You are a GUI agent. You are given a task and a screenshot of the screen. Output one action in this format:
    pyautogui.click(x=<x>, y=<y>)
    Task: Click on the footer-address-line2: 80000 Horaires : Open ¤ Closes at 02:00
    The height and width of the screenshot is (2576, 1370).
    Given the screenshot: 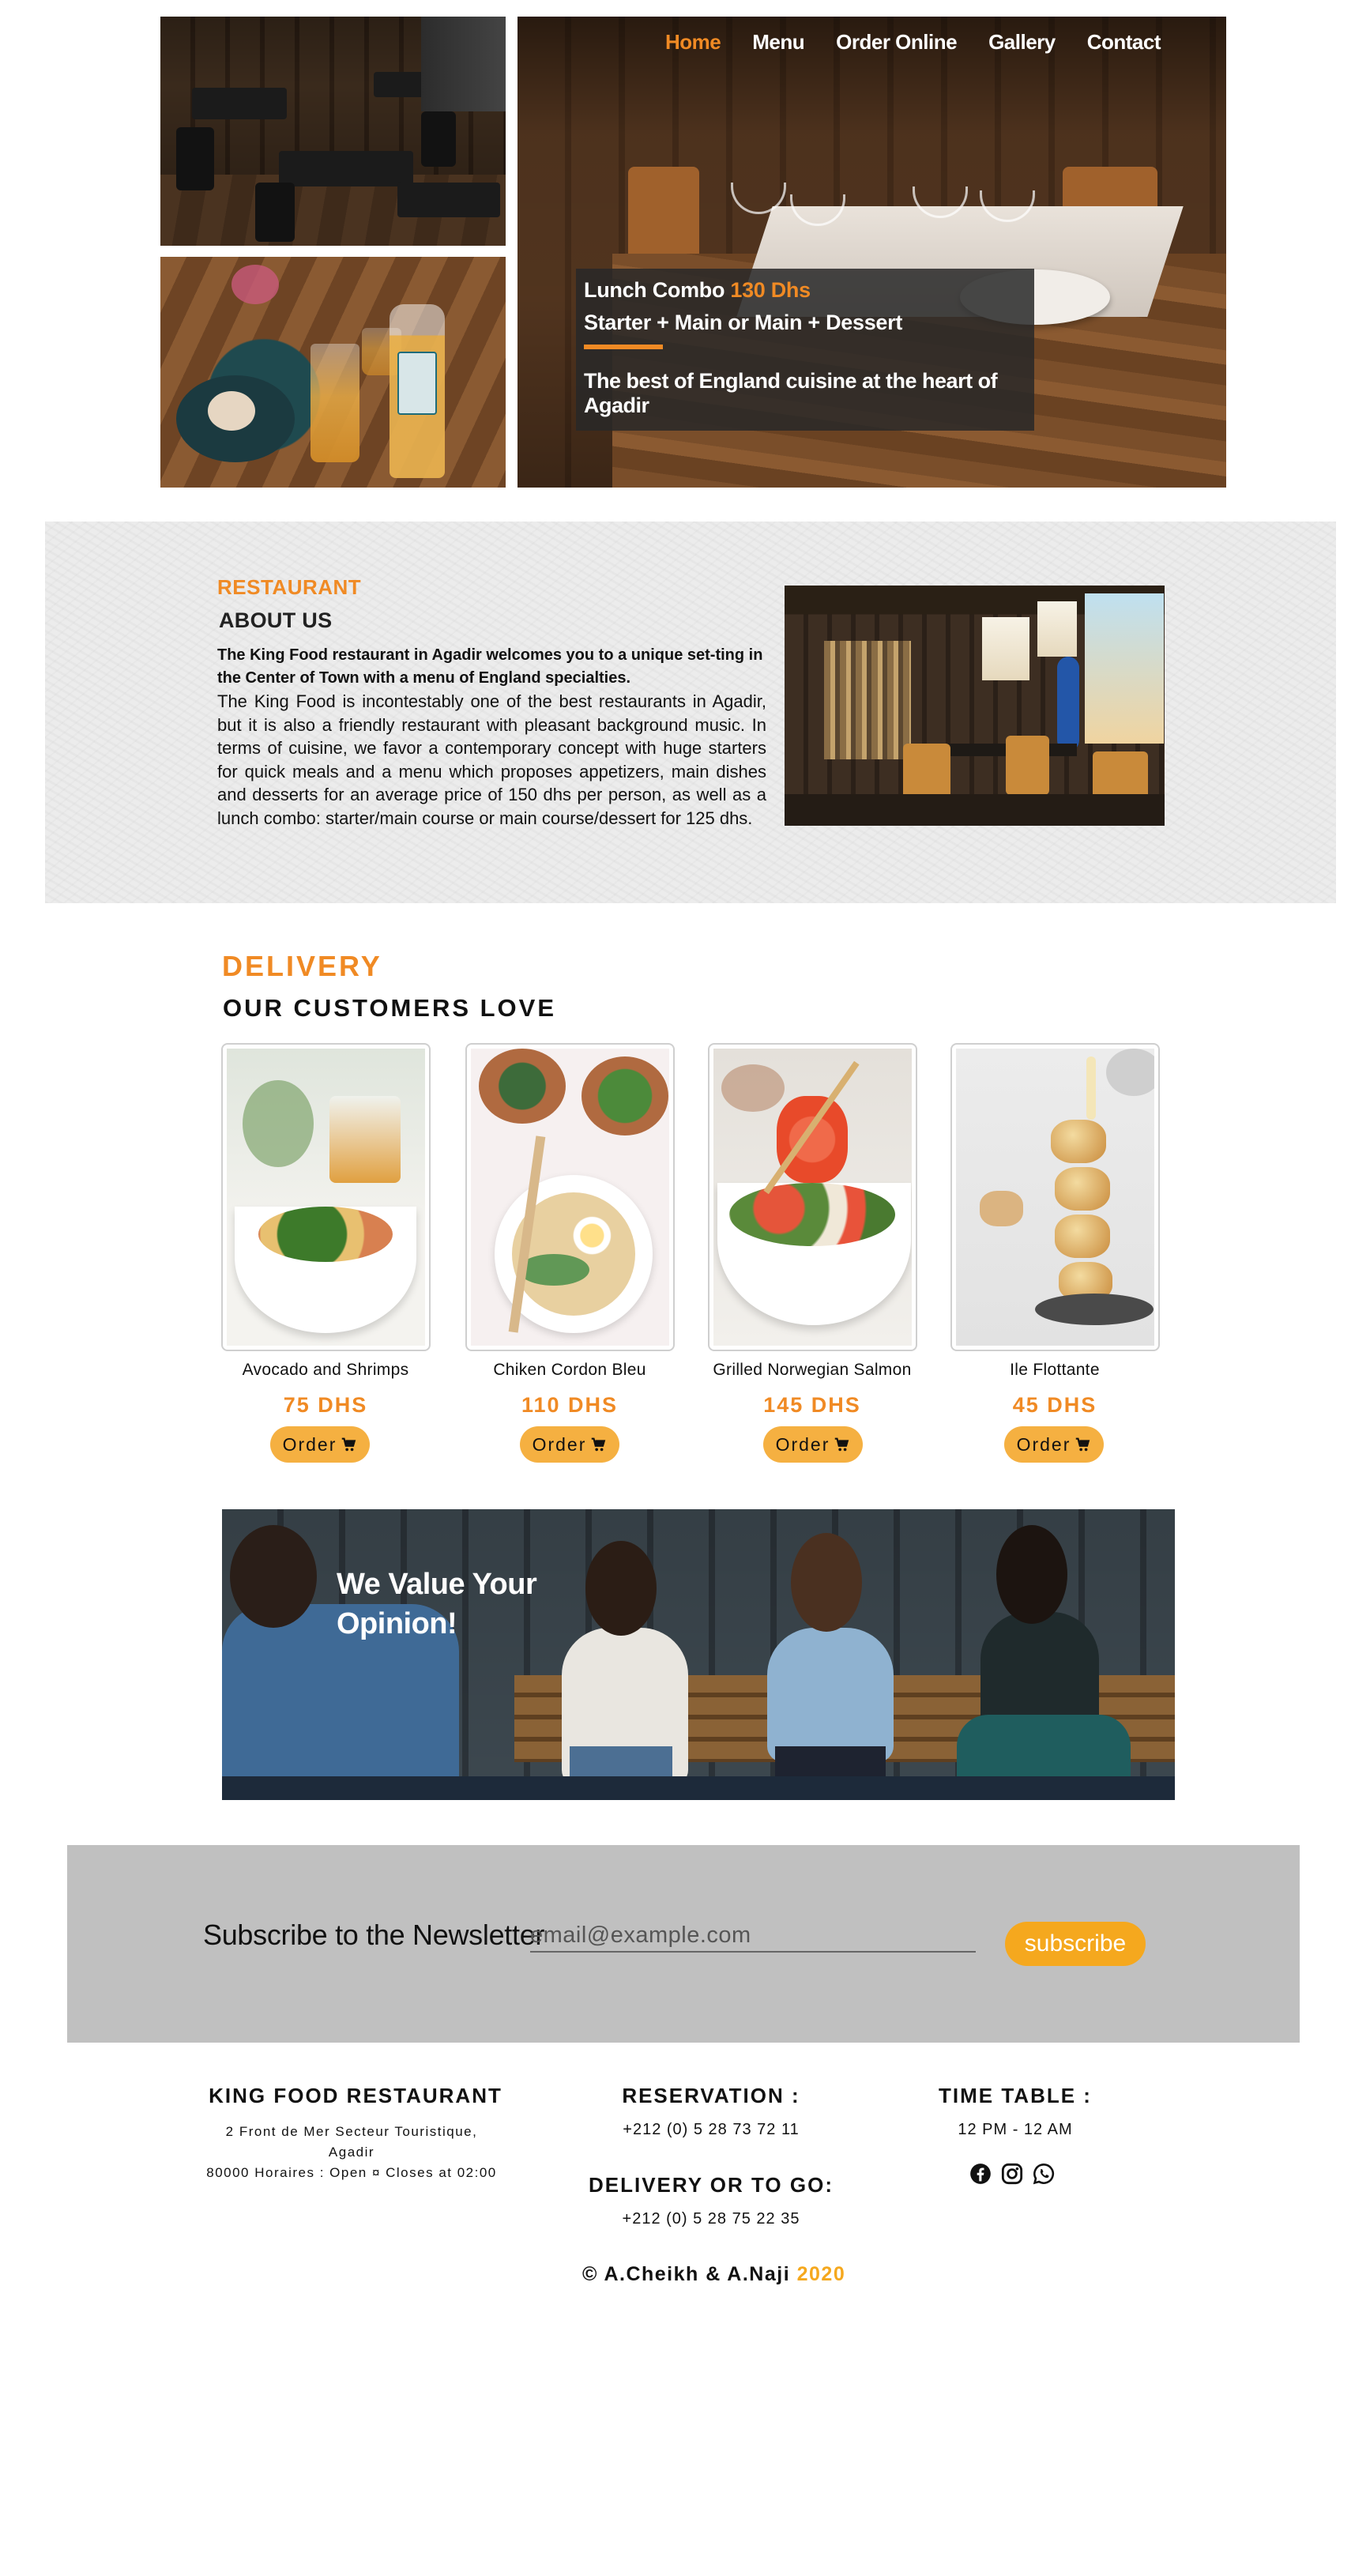 What is the action you would take?
    pyautogui.click(x=351, y=2172)
    